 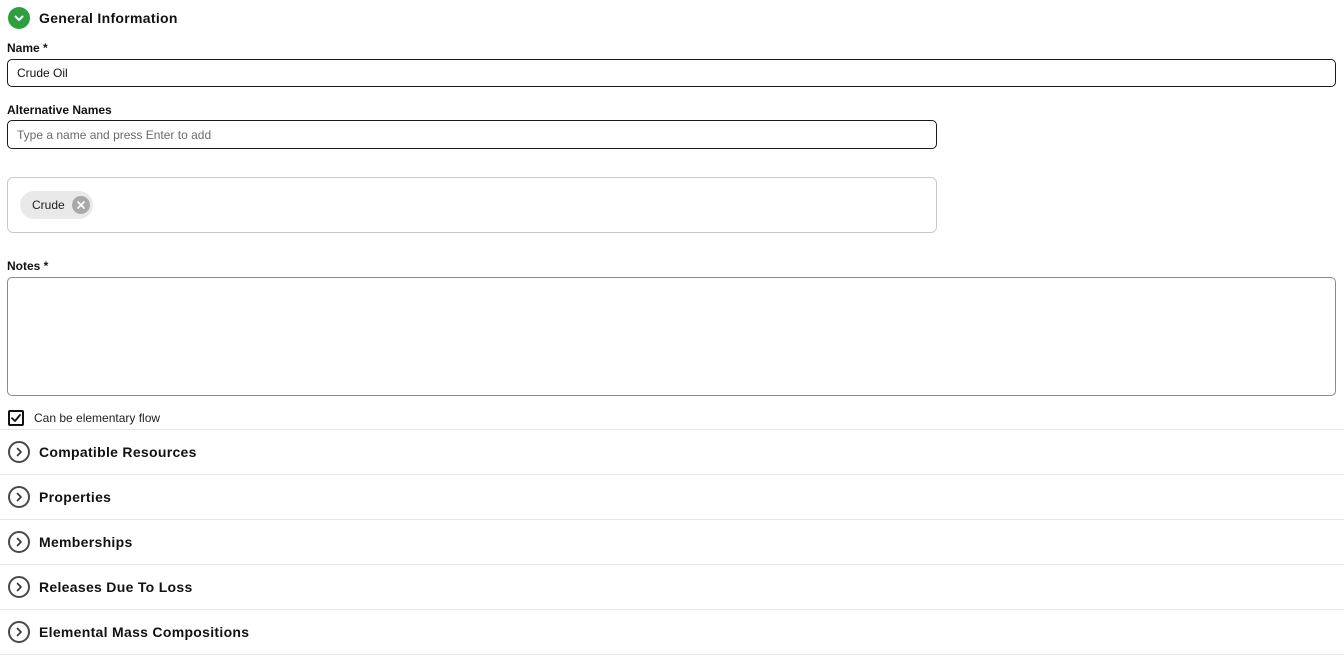 I want to click on alternative-names-input, so click(x=472, y=134).